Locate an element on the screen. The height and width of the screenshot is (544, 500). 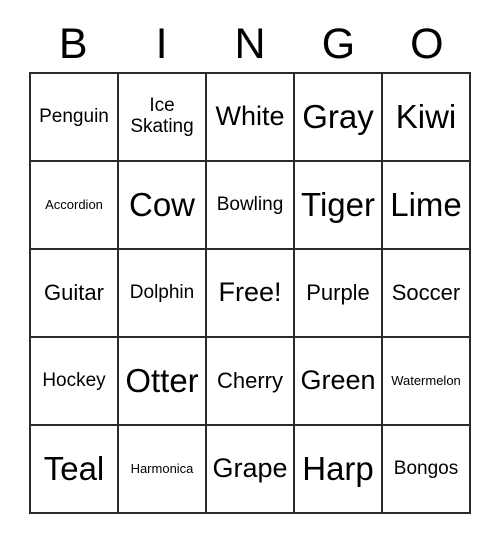
bingo-cell-label: Bongos is located at coordinates (426, 468).